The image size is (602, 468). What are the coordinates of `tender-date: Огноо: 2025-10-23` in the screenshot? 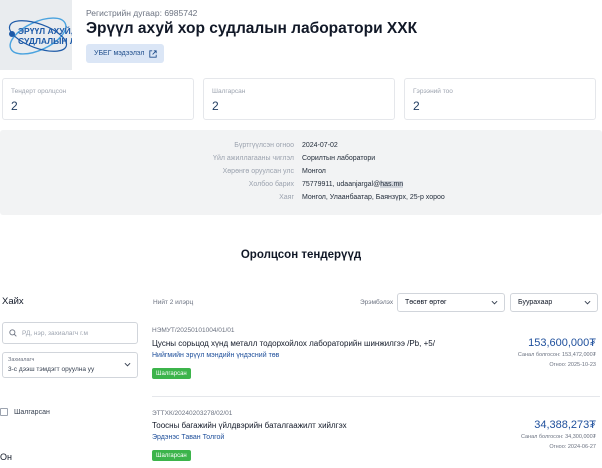 It's located at (572, 365).